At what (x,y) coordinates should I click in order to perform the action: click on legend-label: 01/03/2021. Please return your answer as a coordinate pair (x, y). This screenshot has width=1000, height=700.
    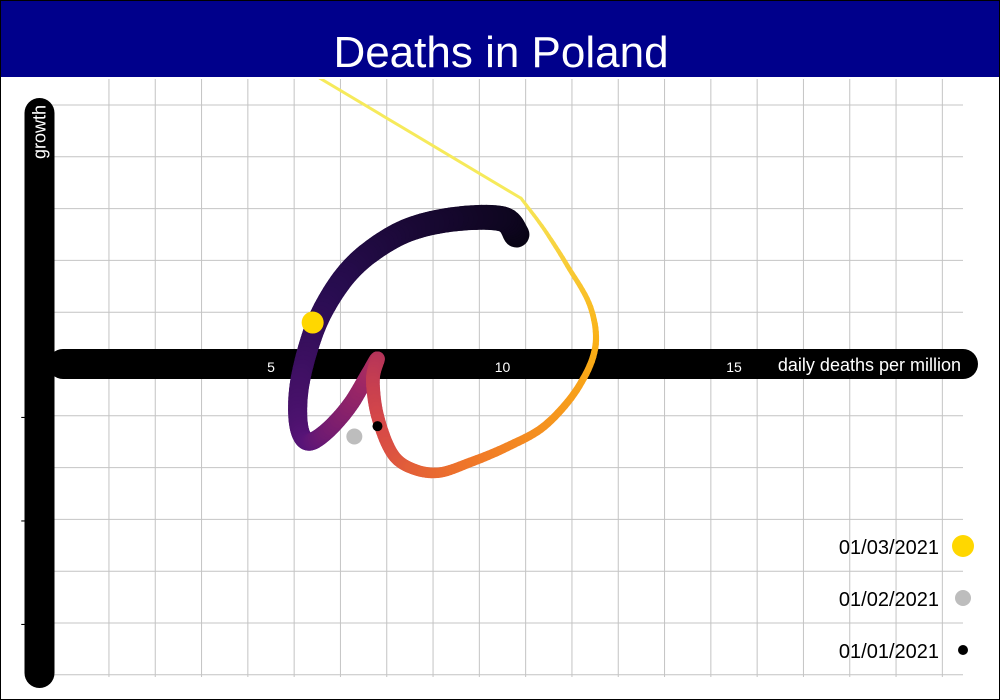
    Looking at the image, I should click on (889, 548).